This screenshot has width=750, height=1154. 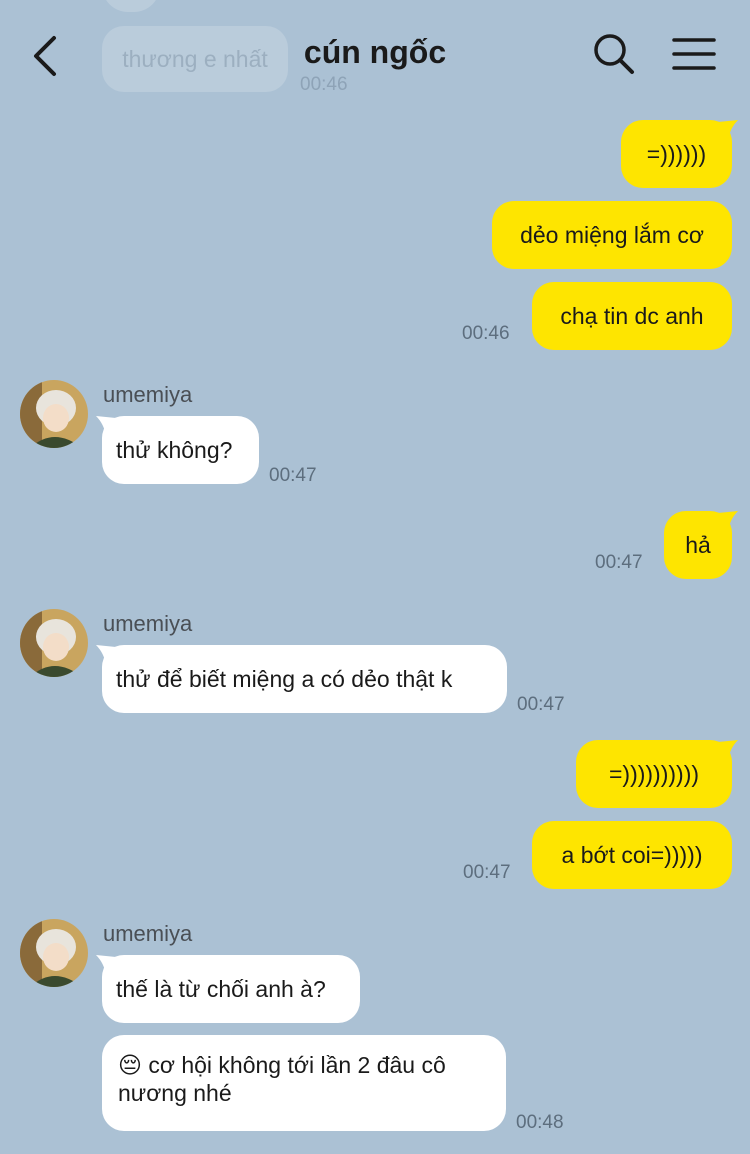 What do you see at coordinates (375, 52) in the screenshot?
I see `chat-title: cún ngốc` at bounding box center [375, 52].